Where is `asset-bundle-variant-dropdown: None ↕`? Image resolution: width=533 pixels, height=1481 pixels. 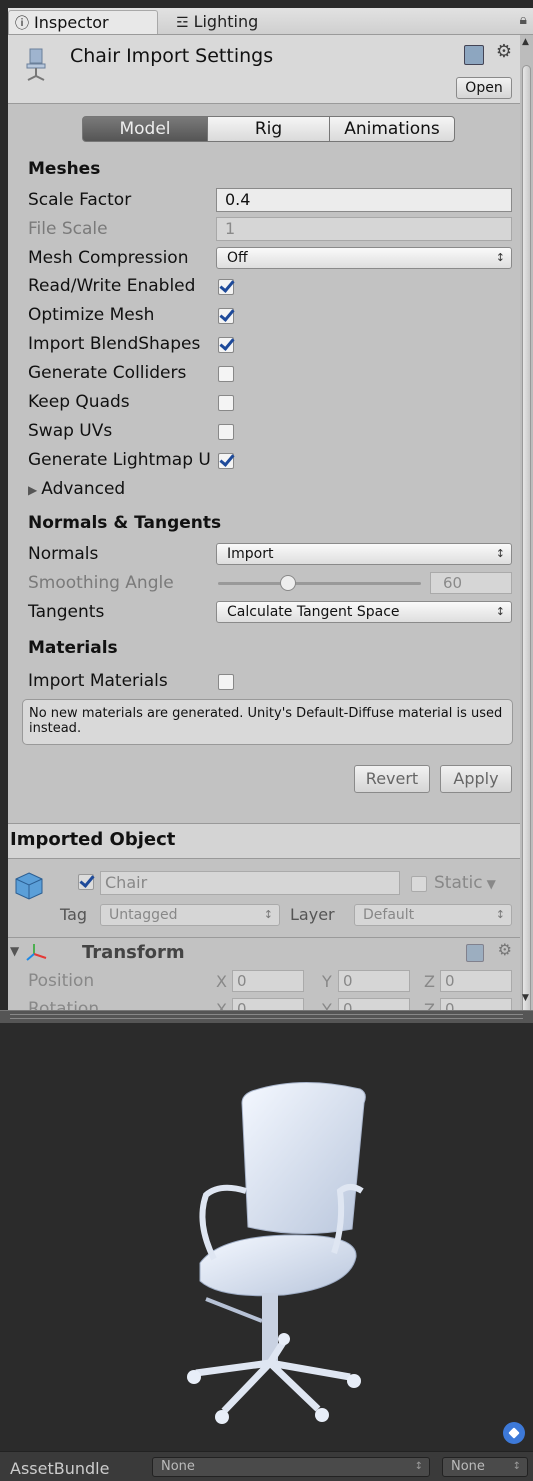
asset-bundle-variant-dropdown: None ↕ is located at coordinates (485, 1467).